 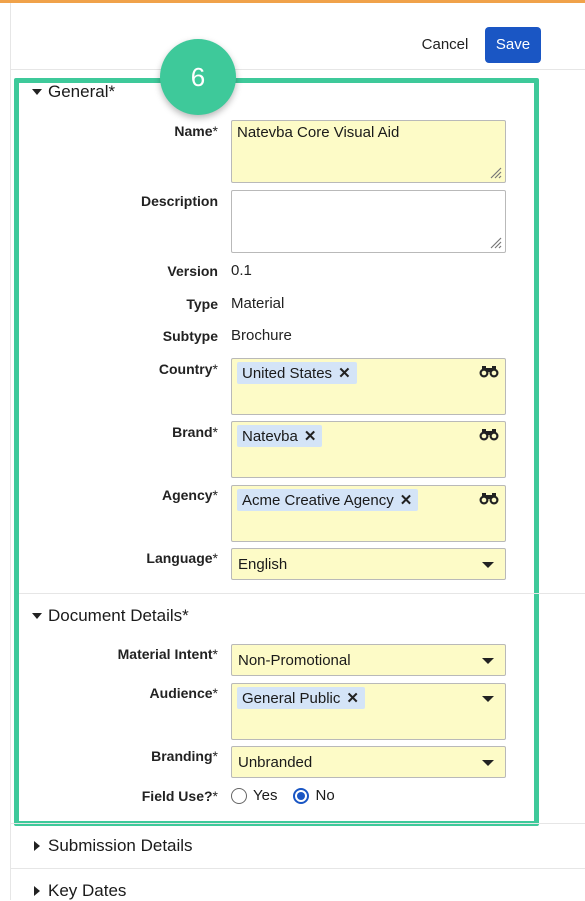 I want to click on field-use-yes-label: Yes, so click(x=265, y=795).